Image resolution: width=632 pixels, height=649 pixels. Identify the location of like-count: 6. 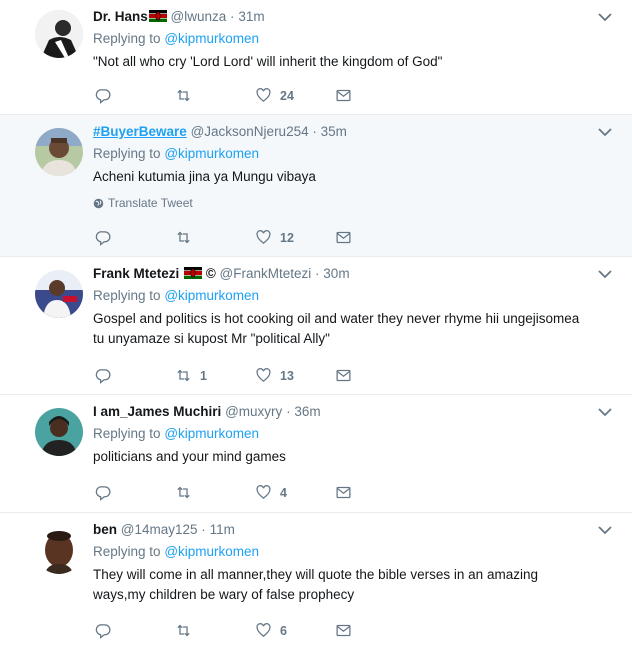
(283, 630).